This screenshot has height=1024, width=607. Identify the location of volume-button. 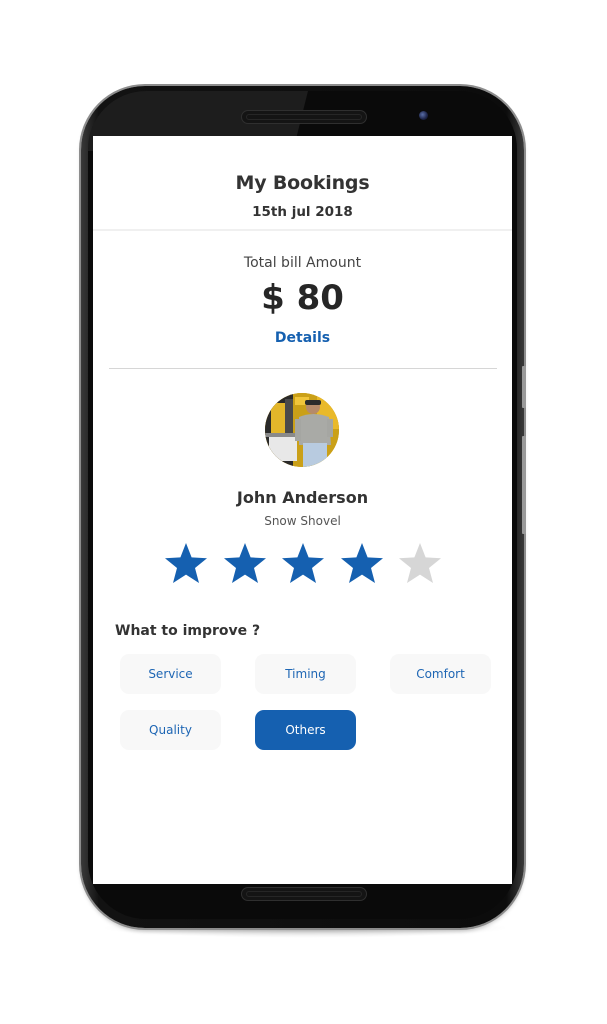
(524, 485).